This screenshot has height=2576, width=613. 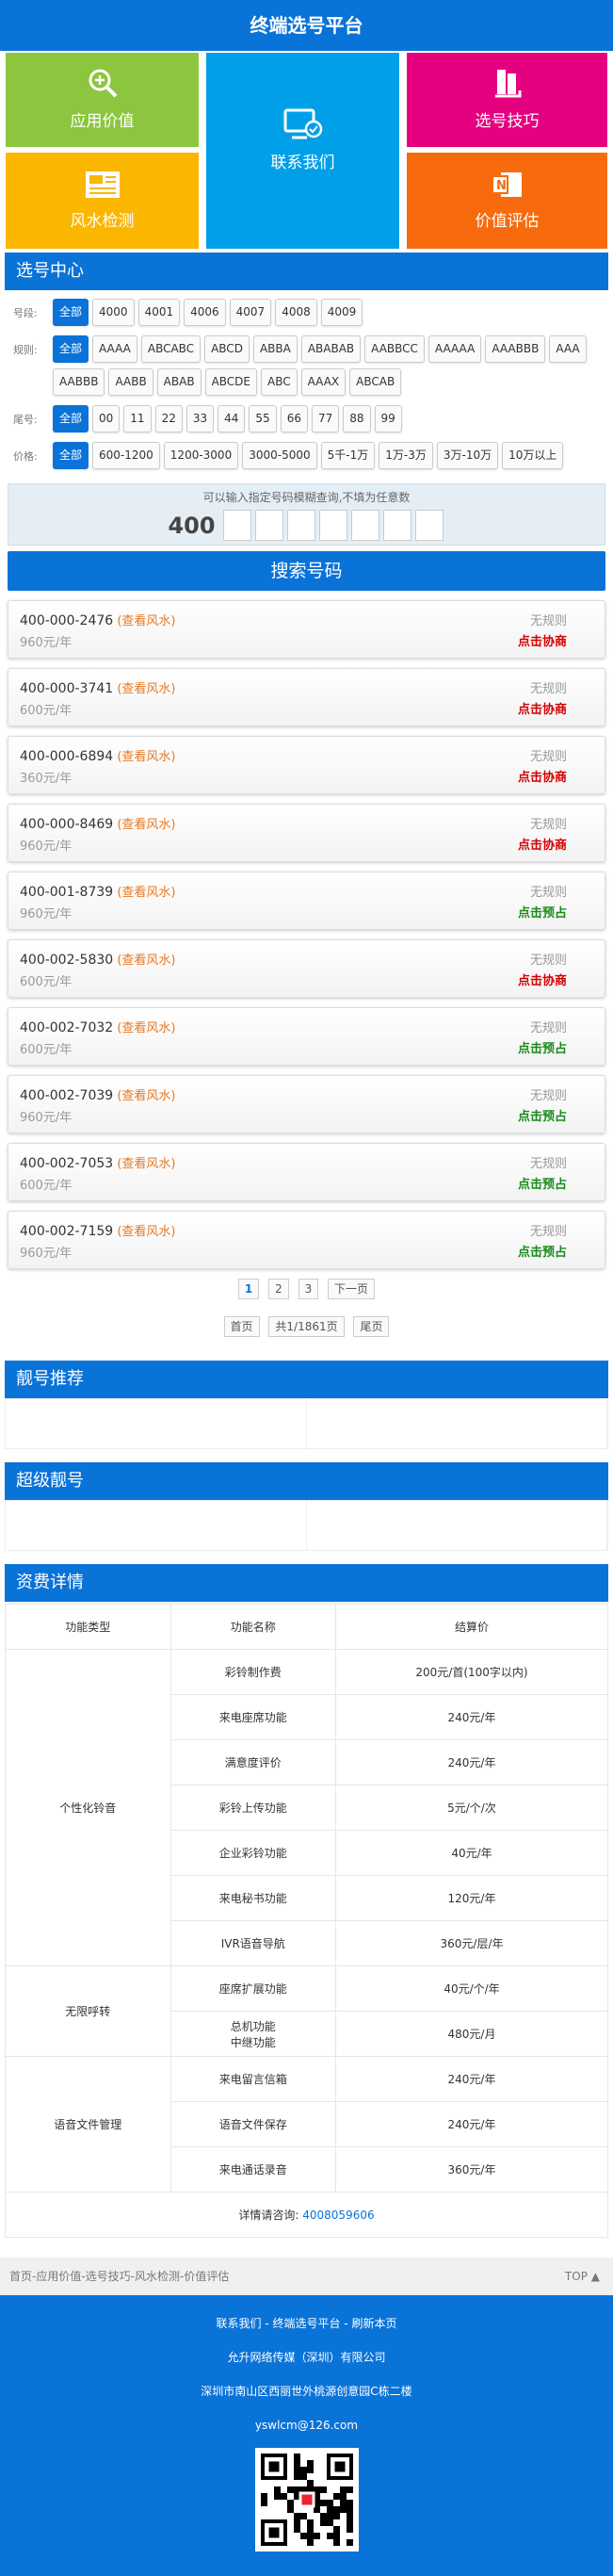 I want to click on number-item: 400-001-8739 (查看风水) 960元/年 无规则 点击预占, so click(x=306, y=901).